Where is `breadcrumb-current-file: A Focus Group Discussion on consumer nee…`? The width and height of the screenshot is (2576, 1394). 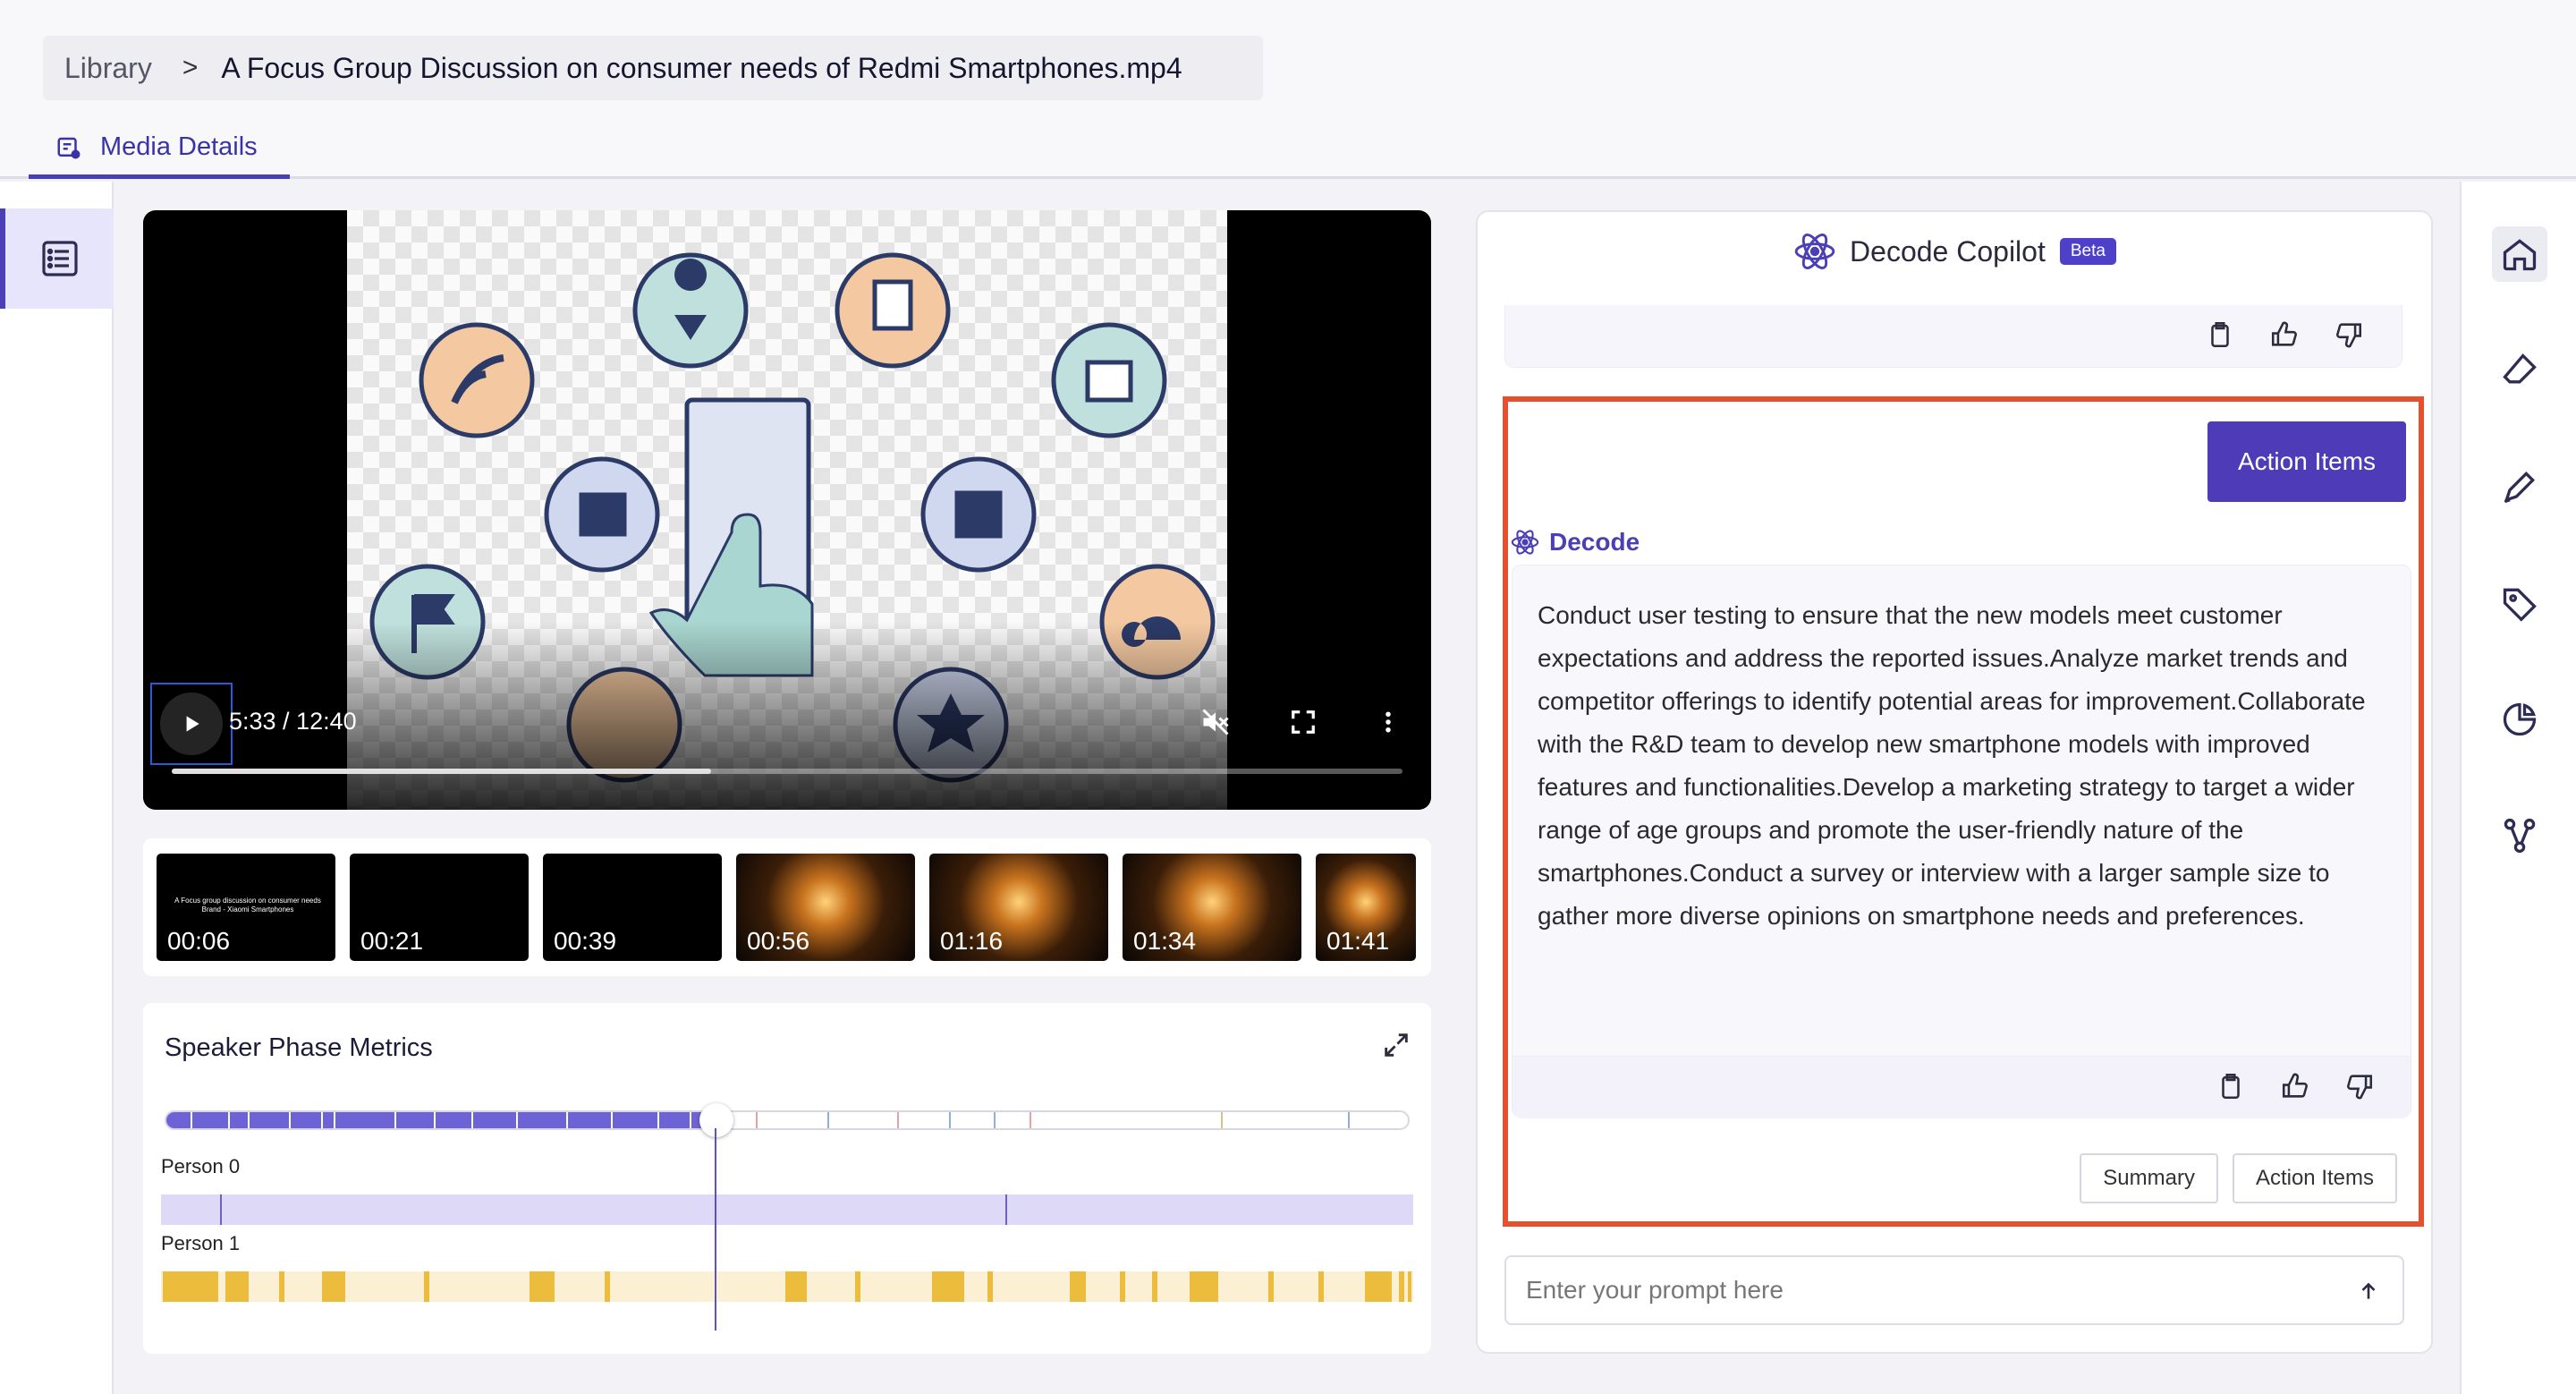
breadcrumb-current-file: A Focus Group Discussion on consumer nee… is located at coordinates (701, 67).